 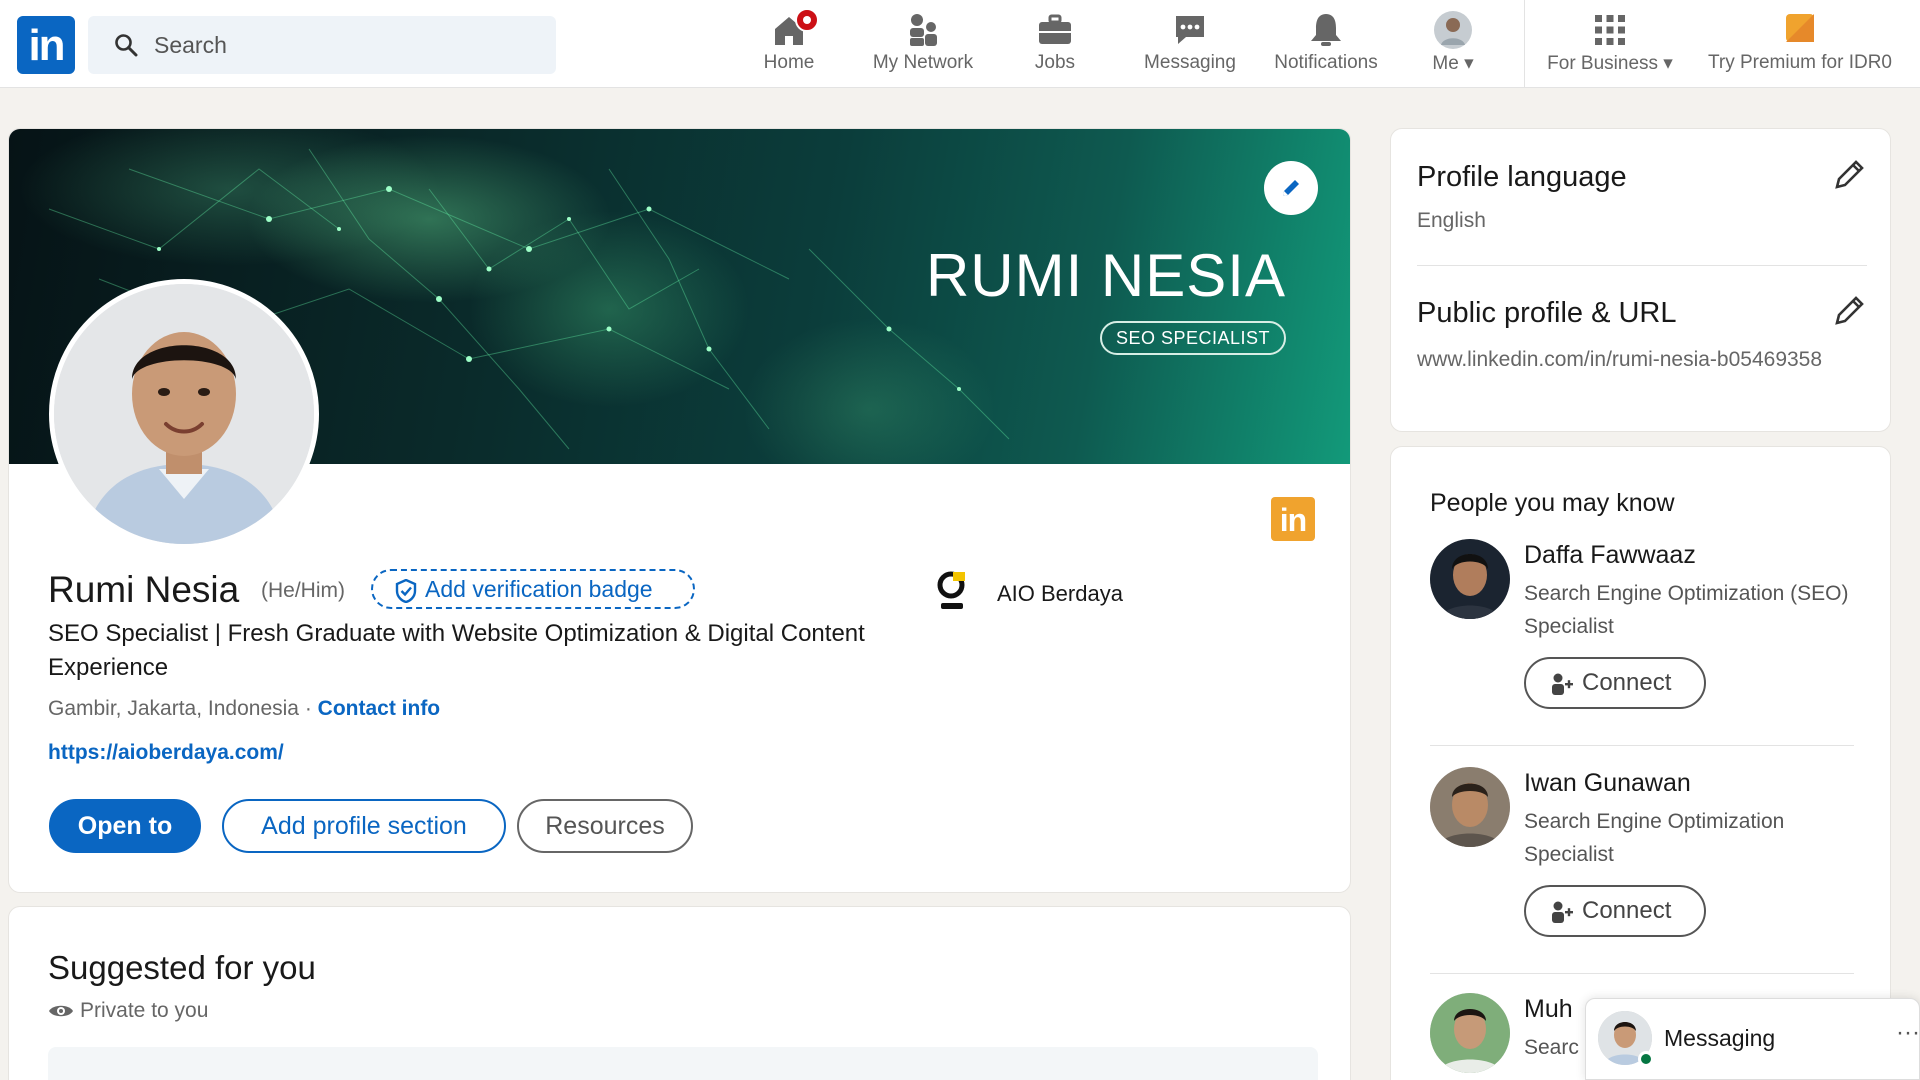 What do you see at coordinates (1326, 62) in the screenshot?
I see `nav-notifications-label: Notifications` at bounding box center [1326, 62].